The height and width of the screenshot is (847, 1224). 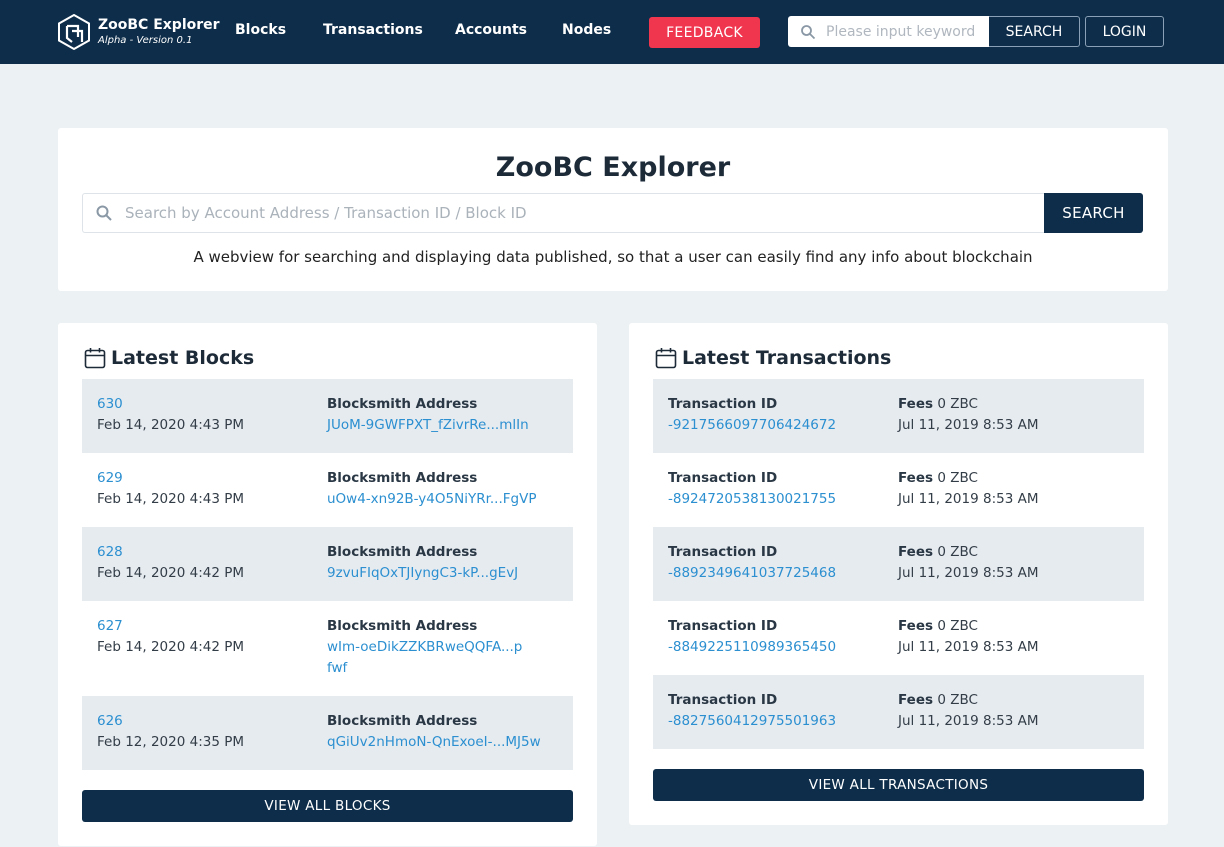 What do you see at coordinates (445, 425) in the screenshot?
I see `blocksmith-address-link: JUoM-9GWFPXT_fZivrRe...mlIn` at bounding box center [445, 425].